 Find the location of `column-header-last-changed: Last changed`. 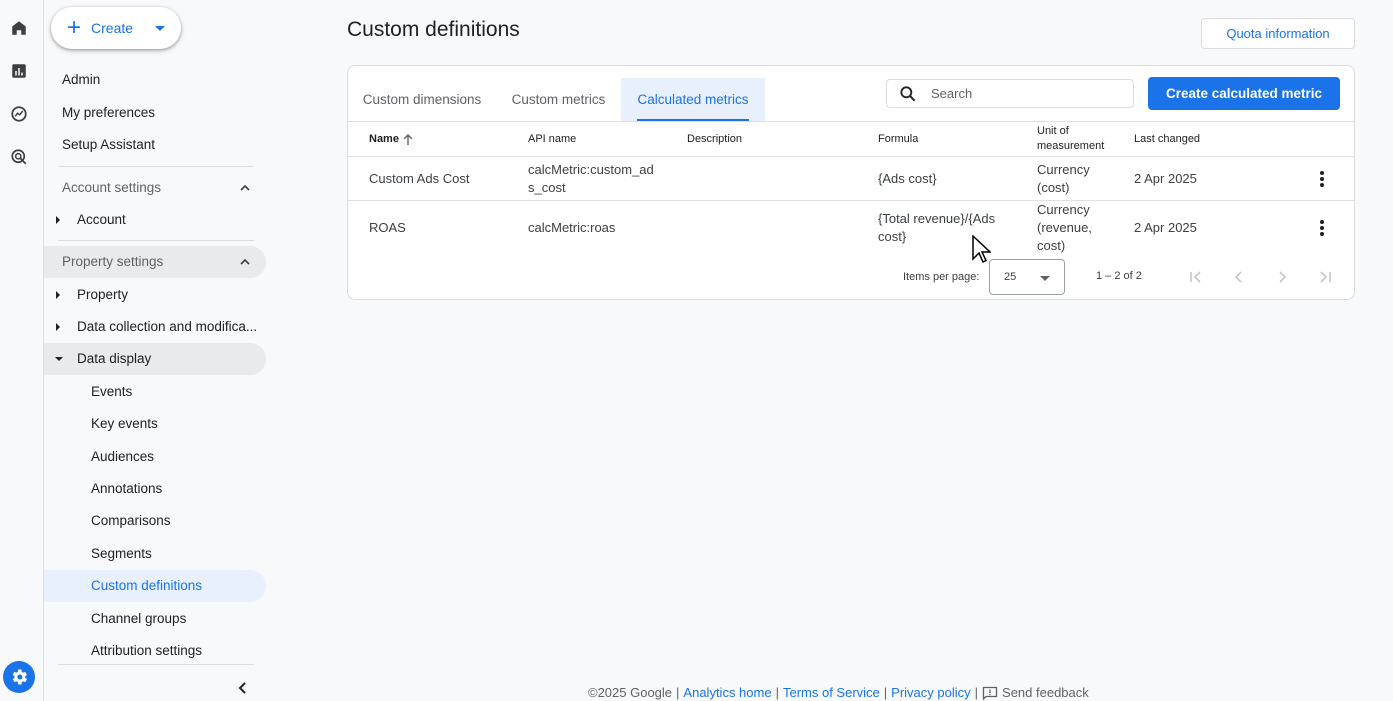

column-header-last-changed: Last changed is located at coordinates (1167, 139).